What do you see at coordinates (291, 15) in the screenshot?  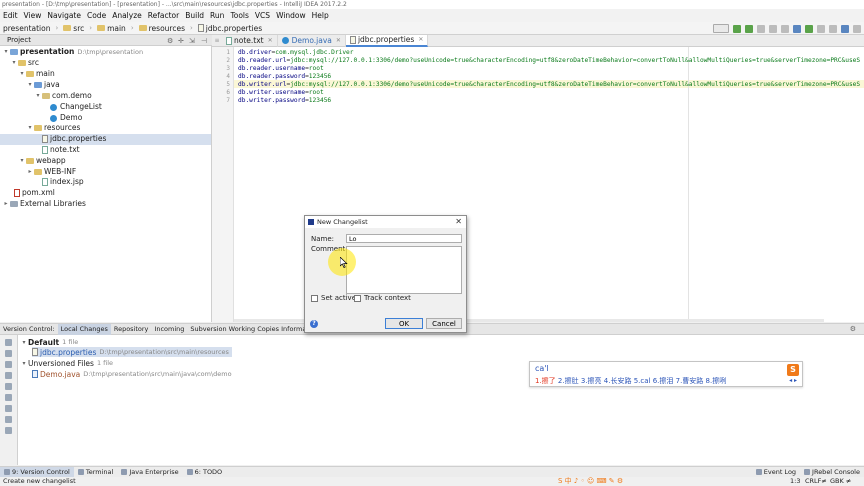 I see `menu-window: Window` at bounding box center [291, 15].